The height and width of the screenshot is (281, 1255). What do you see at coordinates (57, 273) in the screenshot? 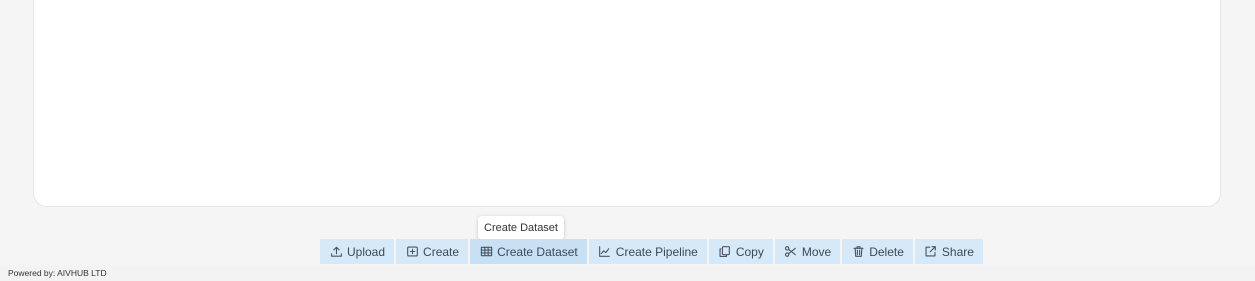
I see `powered-by-text: Powered by: AIVHUB LTD` at bounding box center [57, 273].